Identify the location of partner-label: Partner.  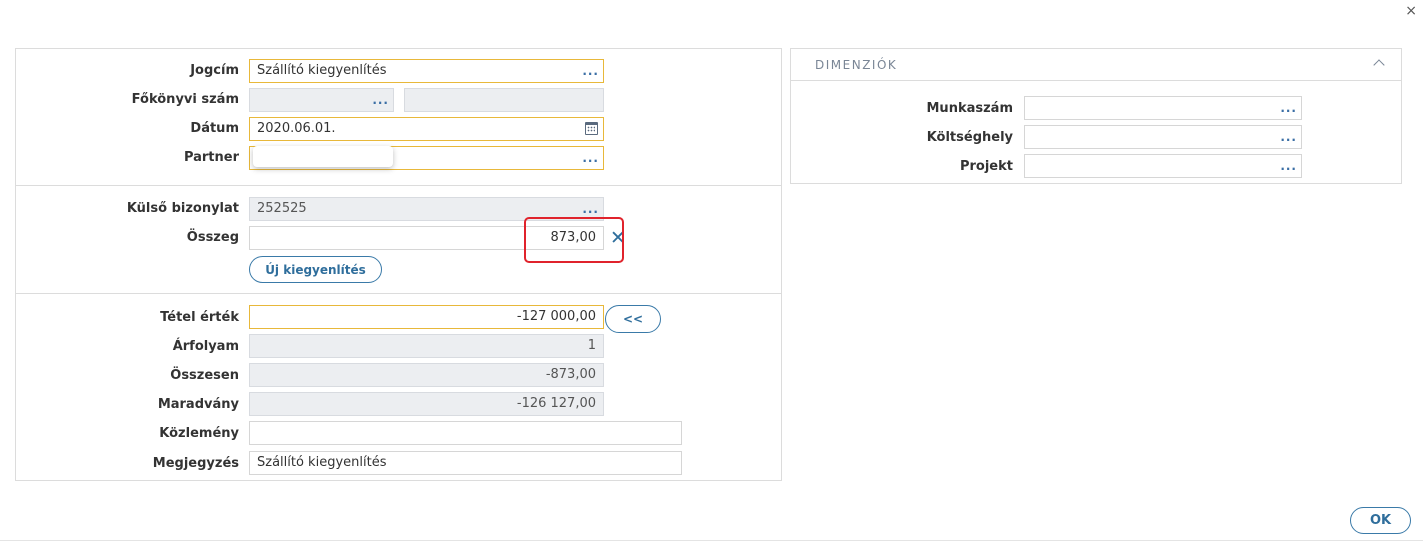
(211, 157).